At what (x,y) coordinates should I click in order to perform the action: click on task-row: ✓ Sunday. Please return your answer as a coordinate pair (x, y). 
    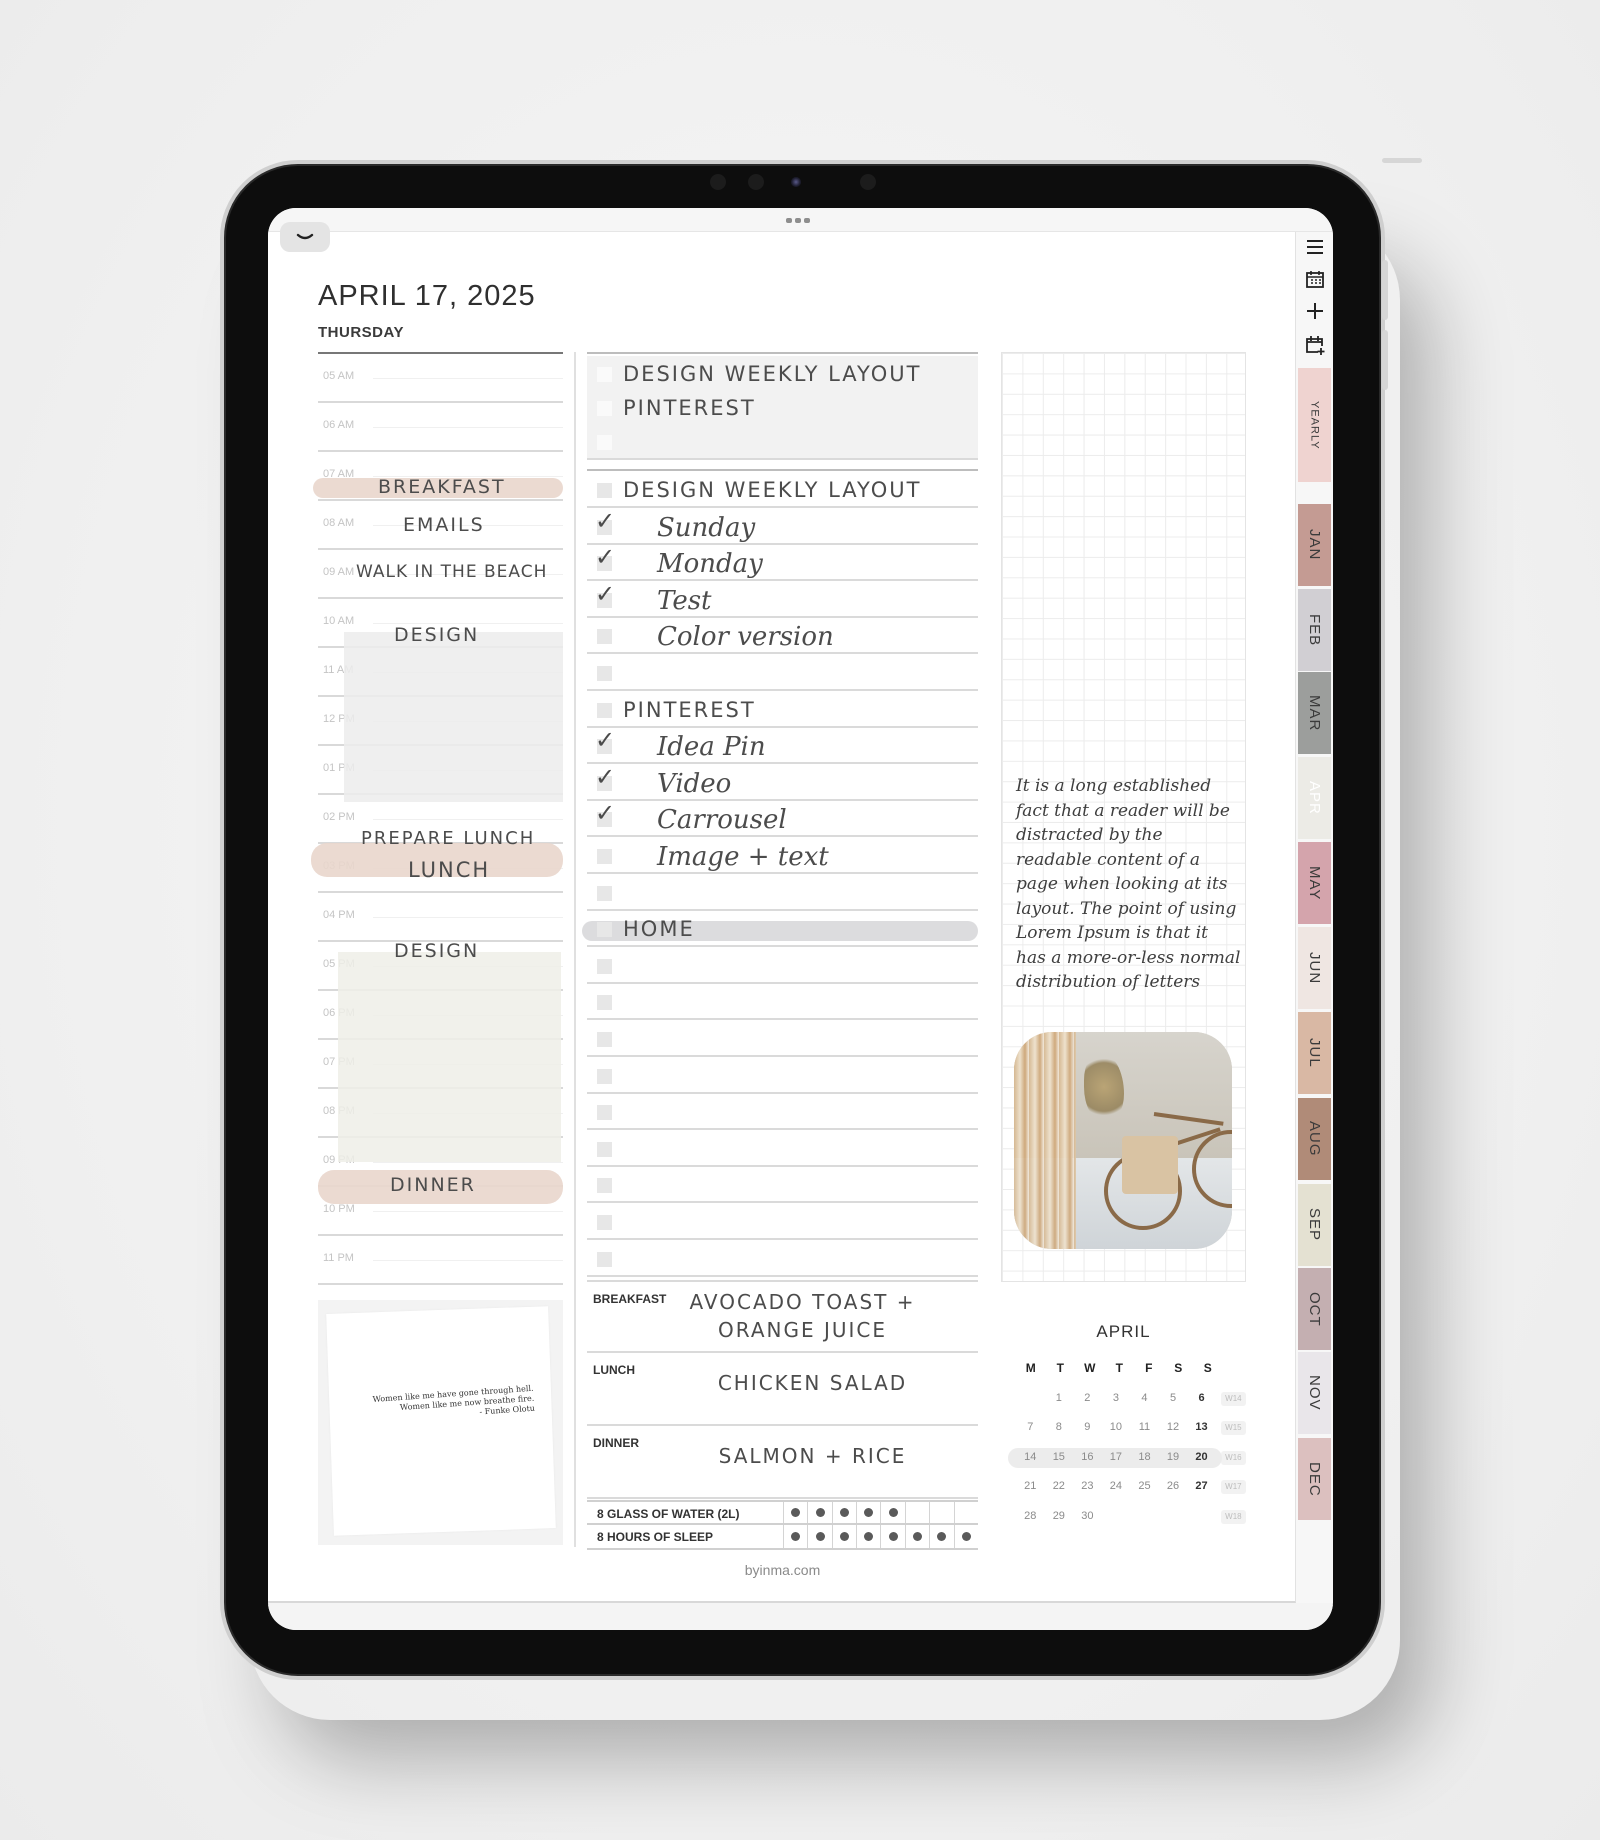
    Looking at the image, I should click on (782, 526).